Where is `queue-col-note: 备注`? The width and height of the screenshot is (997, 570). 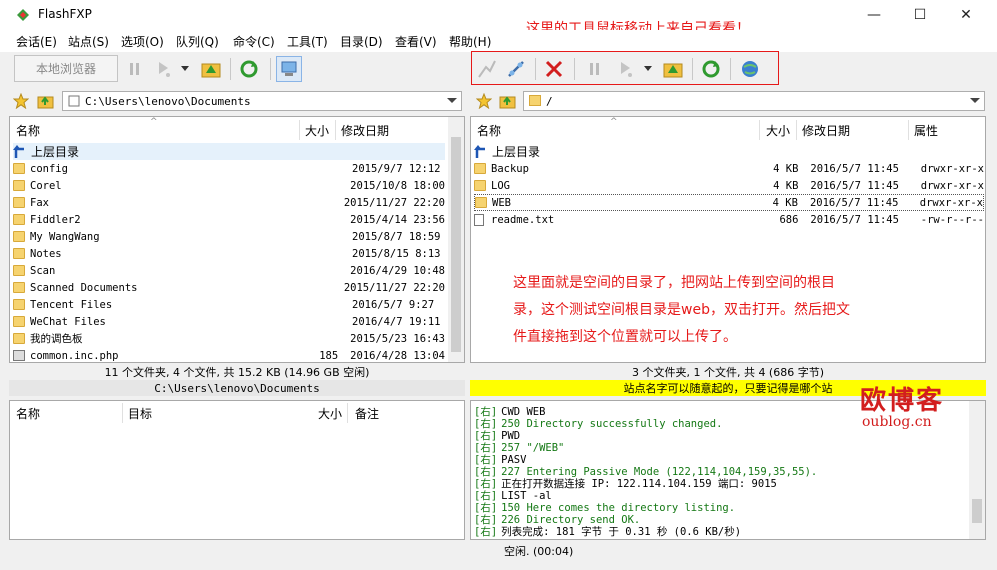
queue-col-note: 备注 is located at coordinates (367, 413).